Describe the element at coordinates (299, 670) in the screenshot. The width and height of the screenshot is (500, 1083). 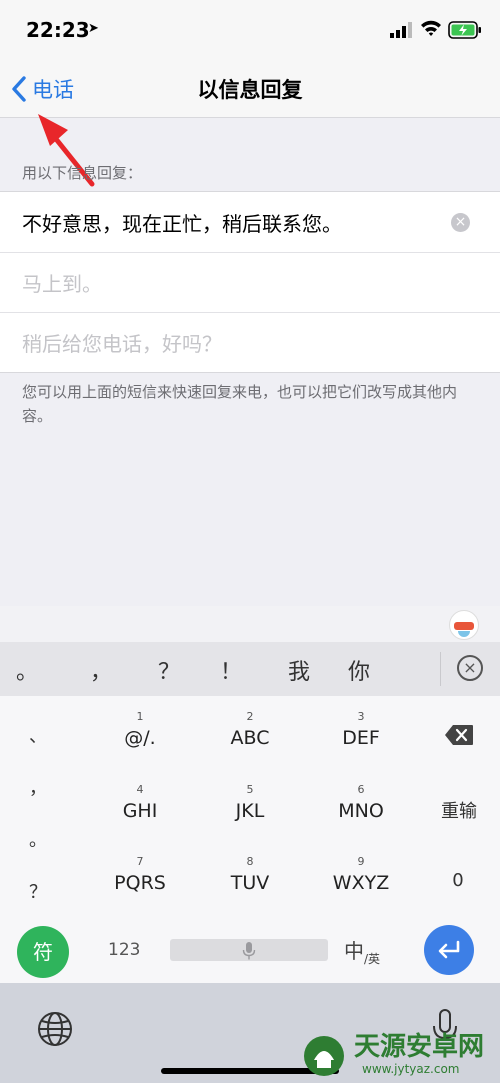
I see `candidate-item: 我` at that location.